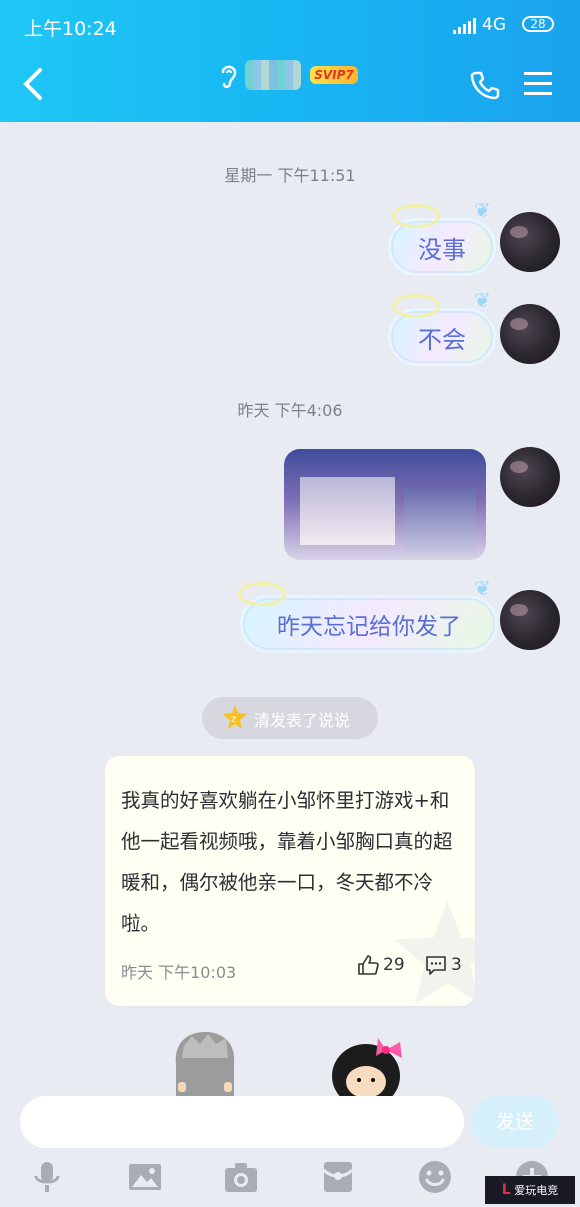 This screenshot has height=1207, width=580. I want to click on qzone-prompt: z 清发表了说说, so click(290, 718).